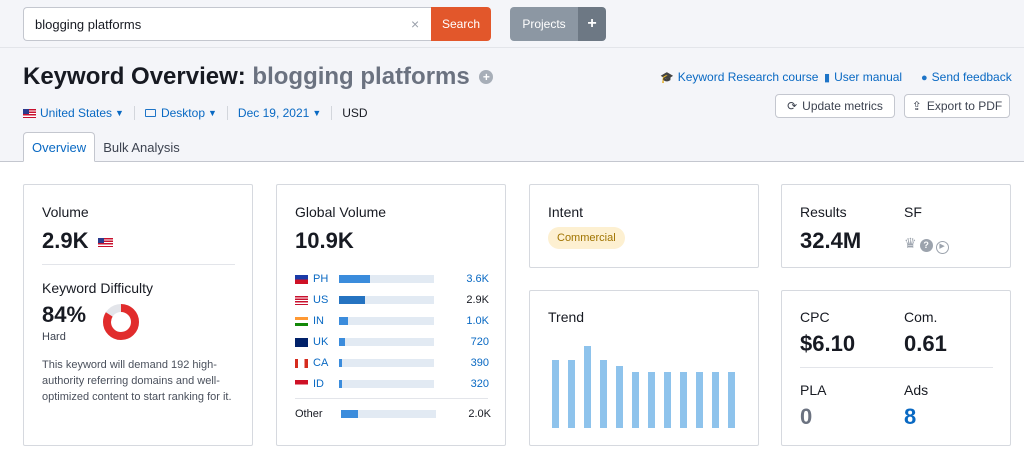 The height and width of the screenshot is (459, 1024). What do you see at coordinates (592, 24) in the screenshot?
I see `add-project-button: +` at bounding box center [592, 24].